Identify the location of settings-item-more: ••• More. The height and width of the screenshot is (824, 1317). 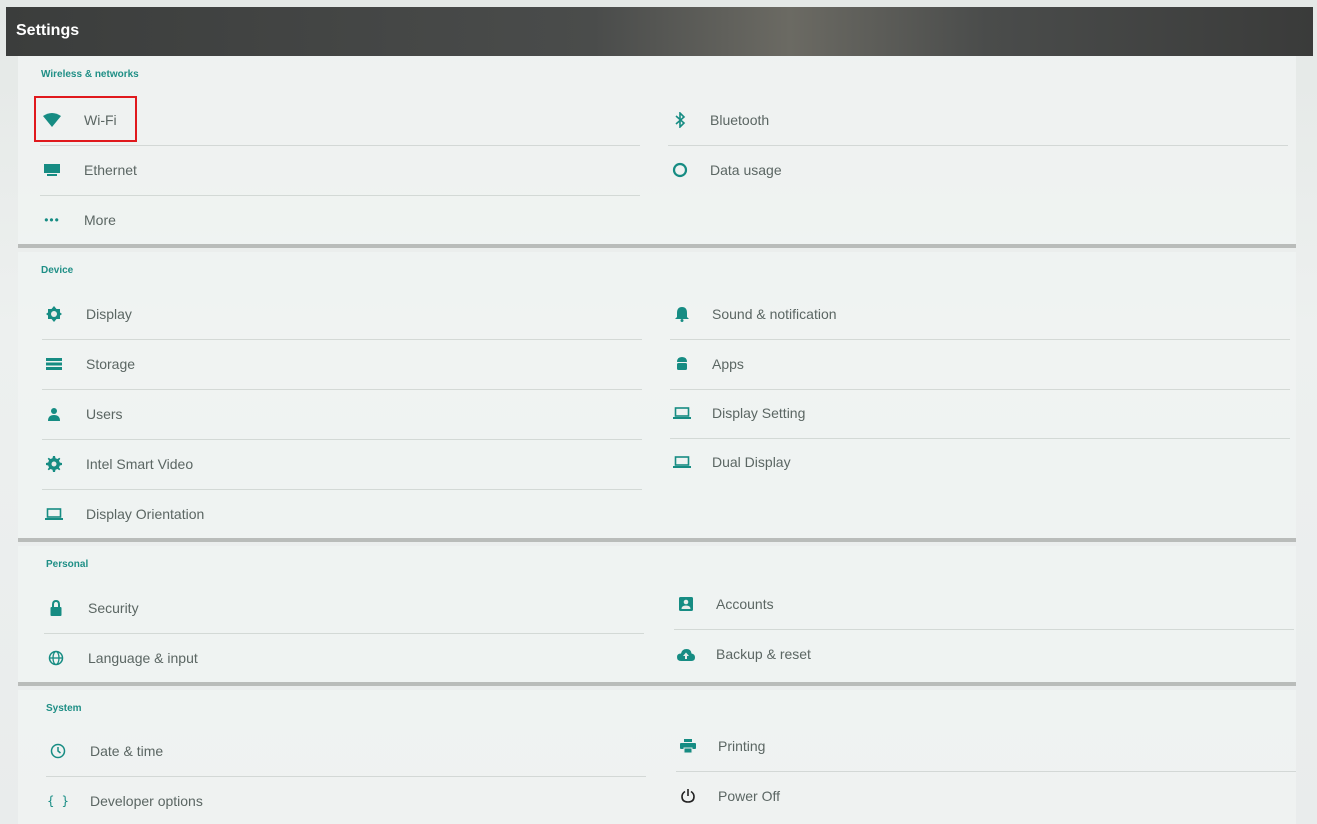
(340, 220).